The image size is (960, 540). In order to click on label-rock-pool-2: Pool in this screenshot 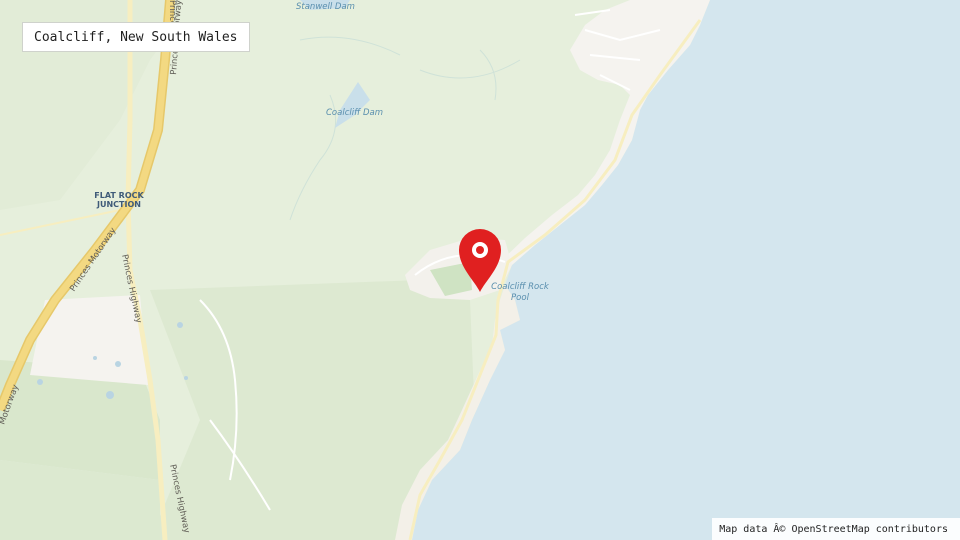, I will do `click(520, 298)`.